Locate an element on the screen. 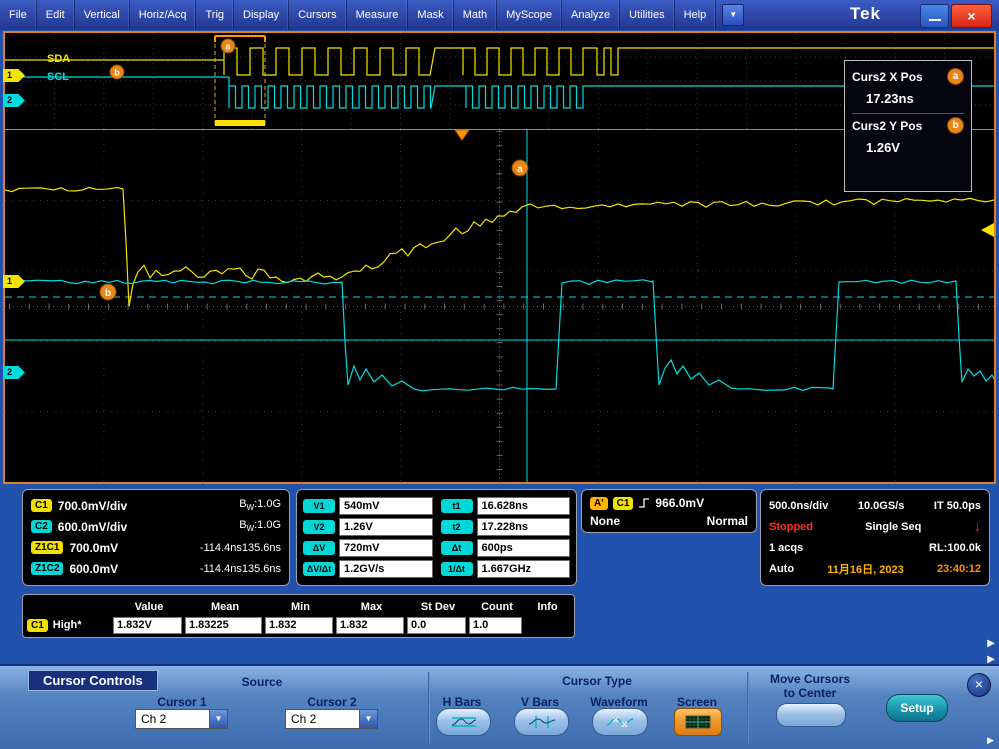 This screenshot has height=749, width=999. time-label: 23:40:12 is located at coordinates (958, 568).